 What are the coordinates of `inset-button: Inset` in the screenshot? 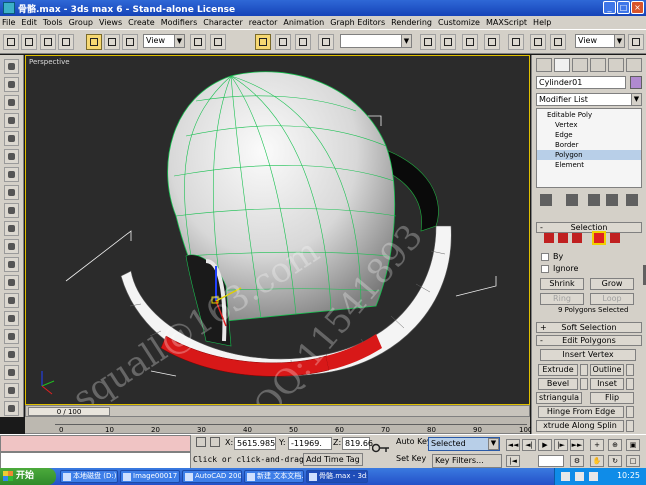 It's located at (607, 384).